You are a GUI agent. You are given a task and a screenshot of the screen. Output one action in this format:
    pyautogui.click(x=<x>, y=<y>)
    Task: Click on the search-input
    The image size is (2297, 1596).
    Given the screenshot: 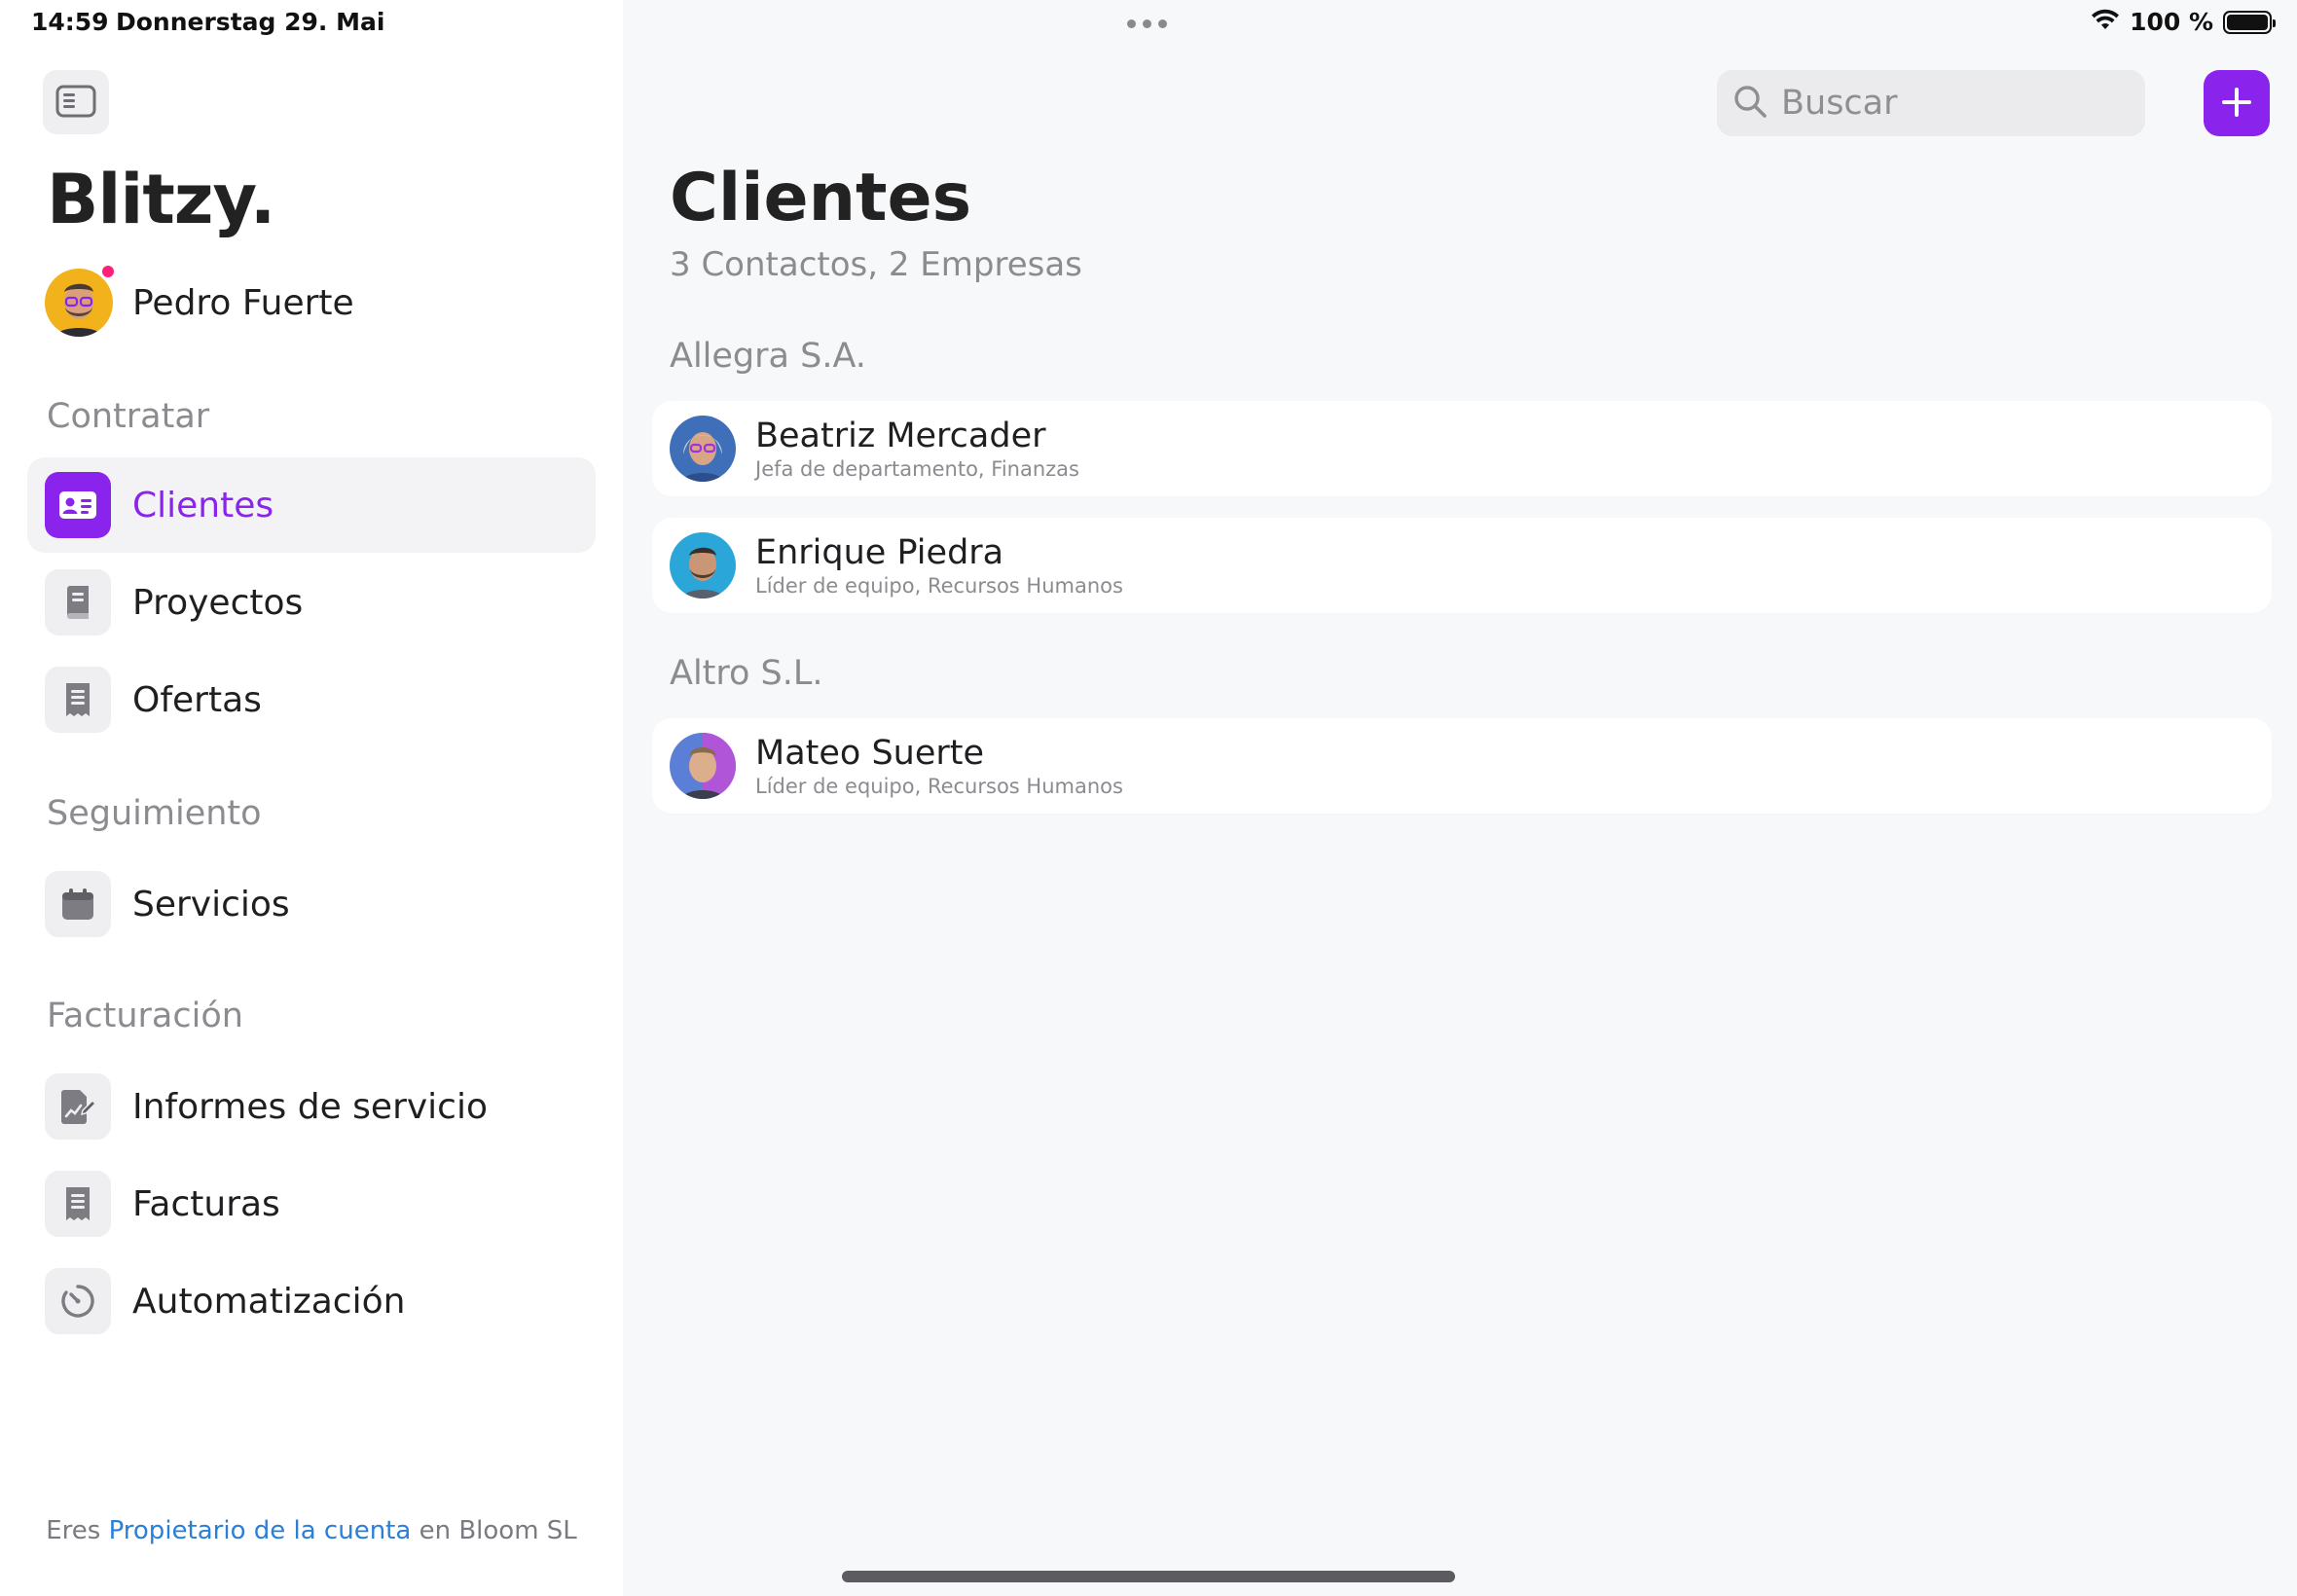 What is the action you would take?
    pyautogui.click(x=1956, y=103)
    